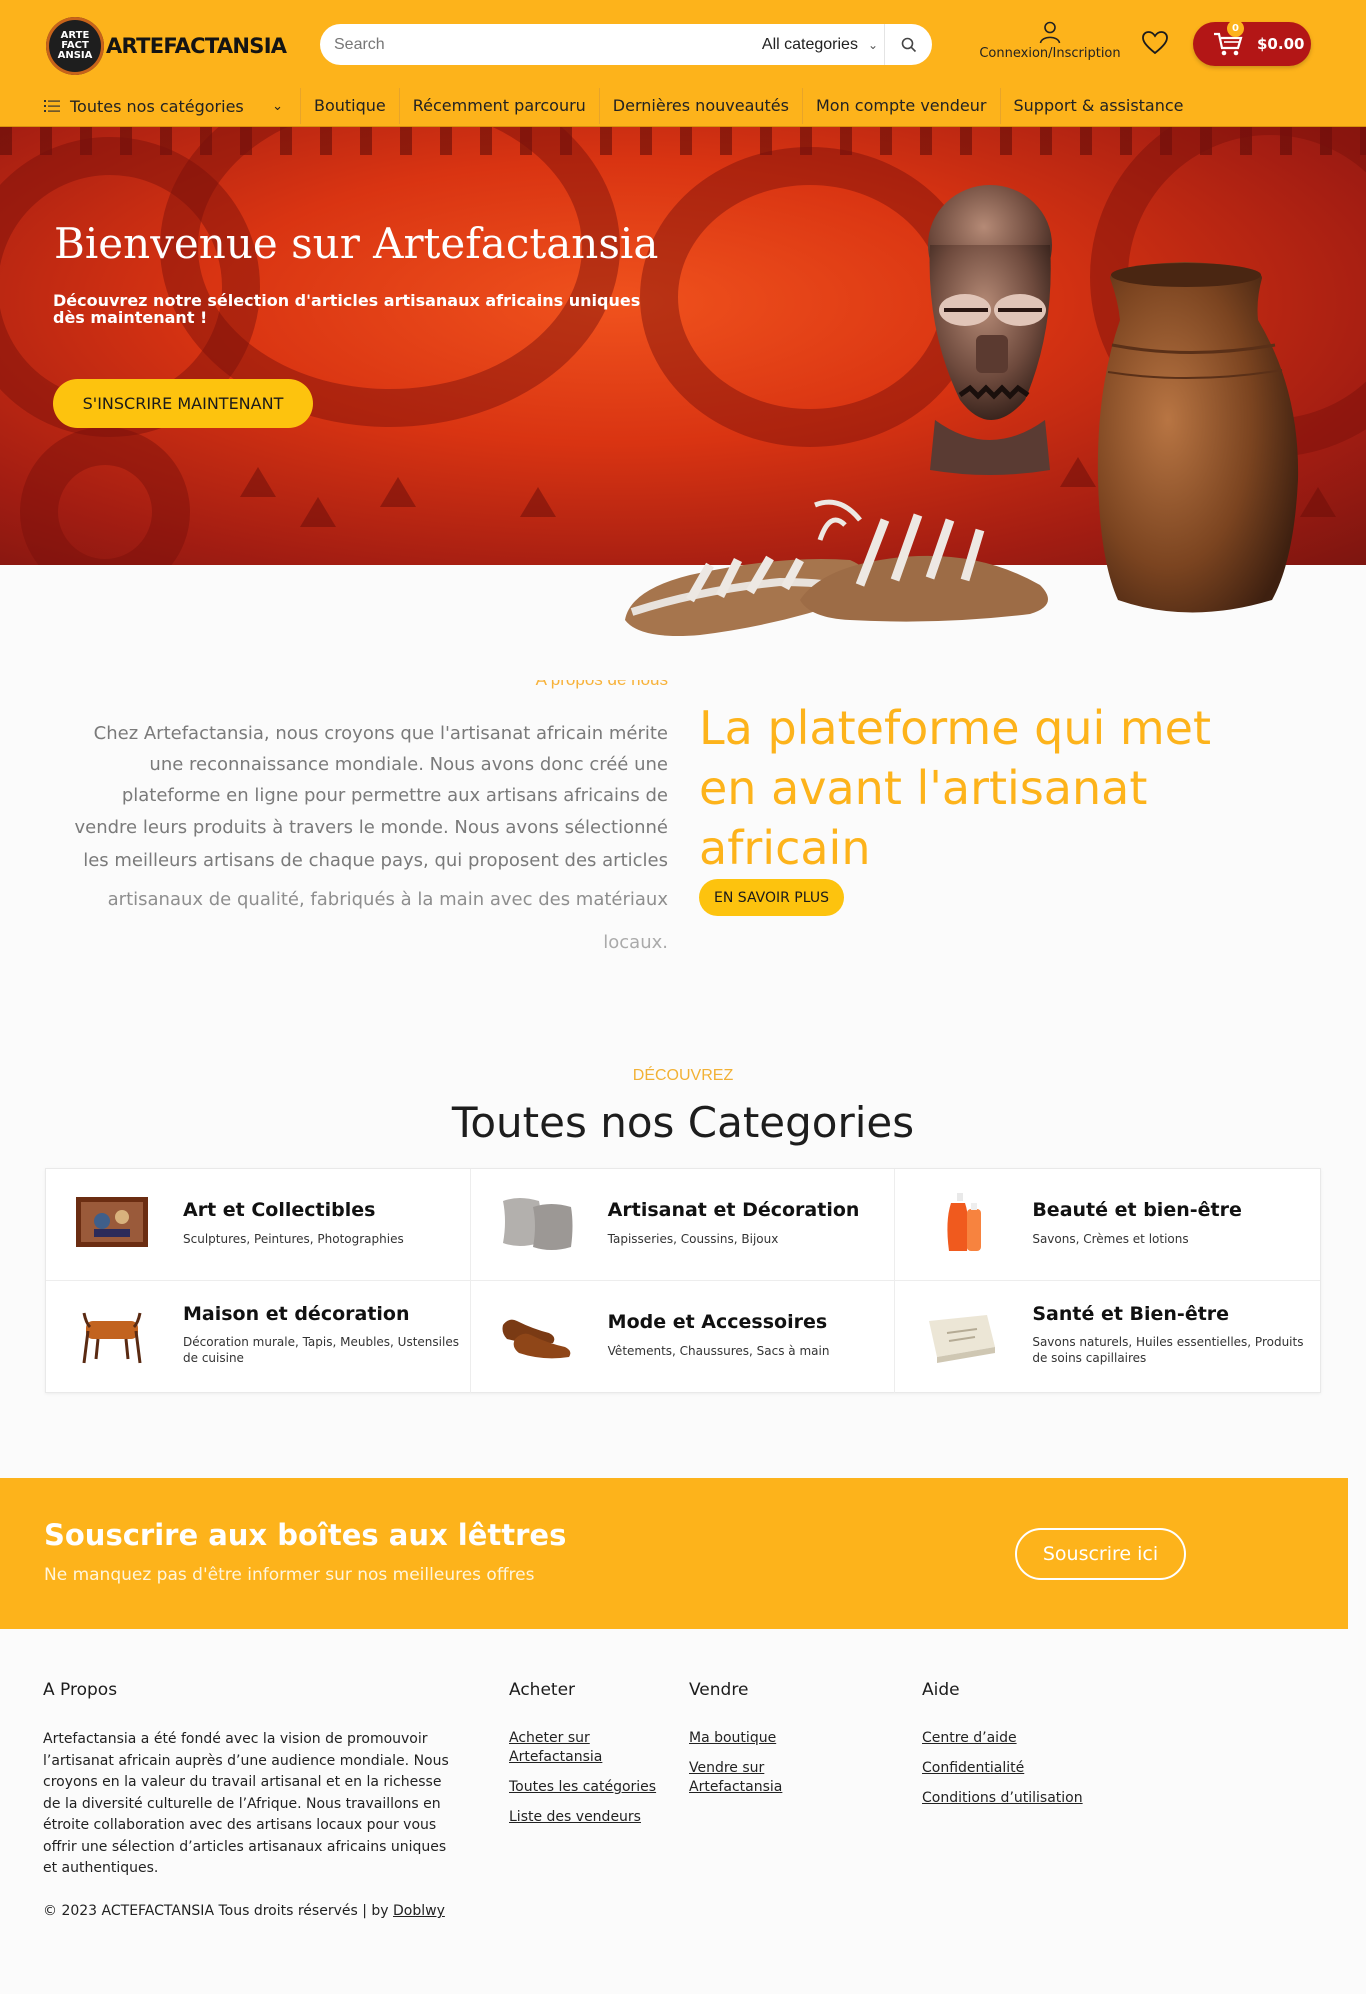 This screenshot has width=1366, height=1994. Describe the element at coordinates (1155, 43) in the screenshot. I see `heart-icon` at that location.